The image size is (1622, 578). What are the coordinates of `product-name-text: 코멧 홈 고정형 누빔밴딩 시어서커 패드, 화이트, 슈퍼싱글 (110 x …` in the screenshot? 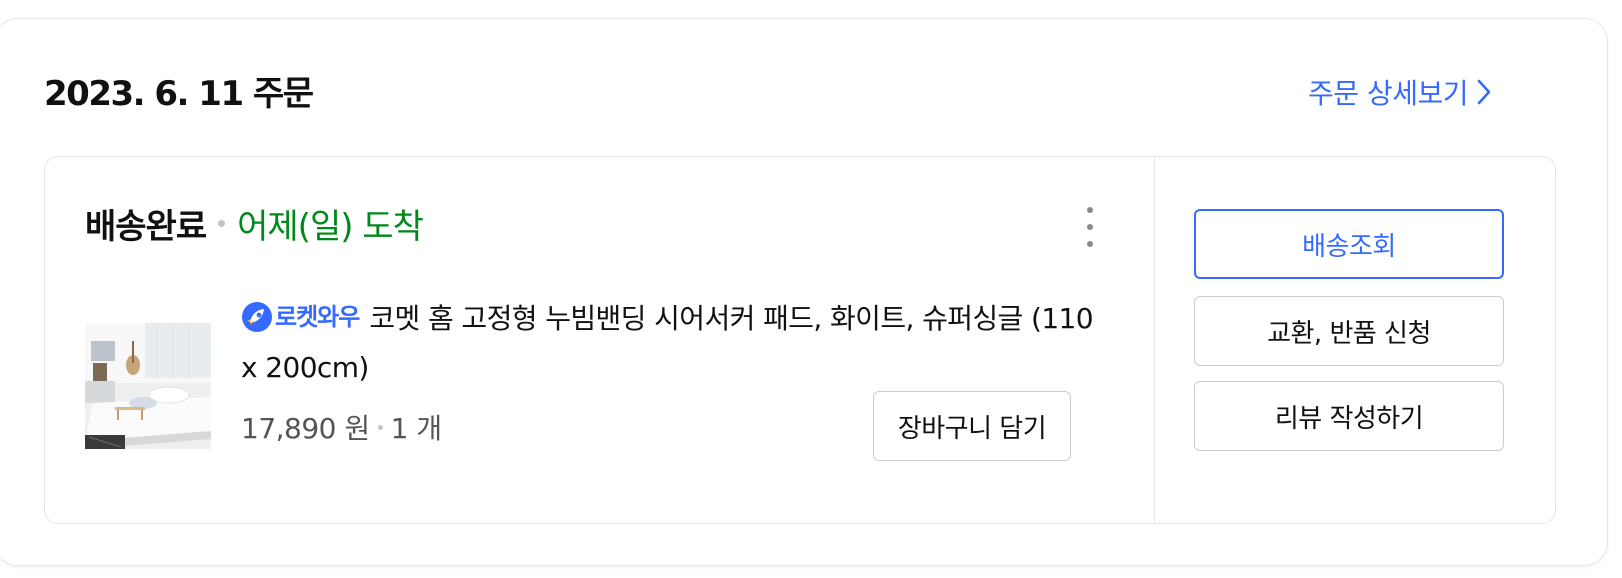 It's located at (667, 343).